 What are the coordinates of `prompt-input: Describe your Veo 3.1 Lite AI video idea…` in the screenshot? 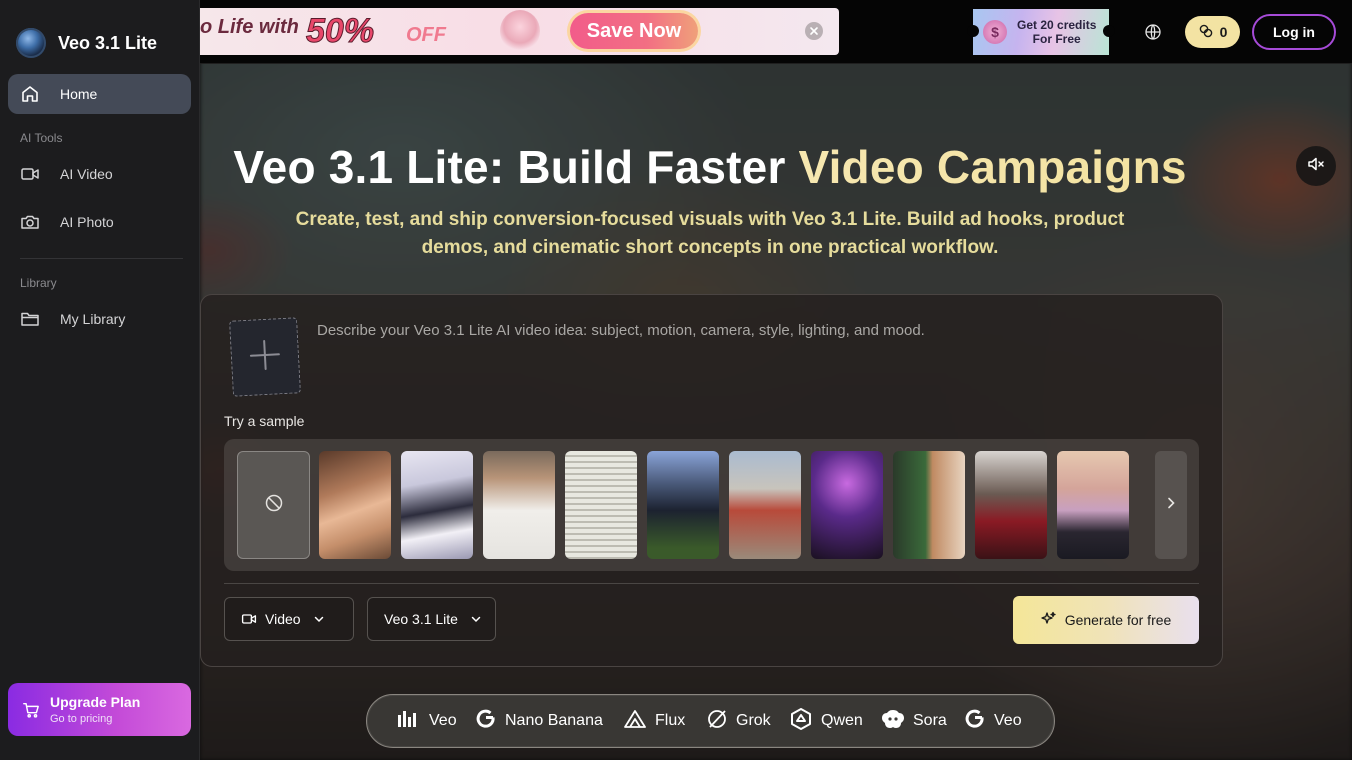 It's located at (747, 330).